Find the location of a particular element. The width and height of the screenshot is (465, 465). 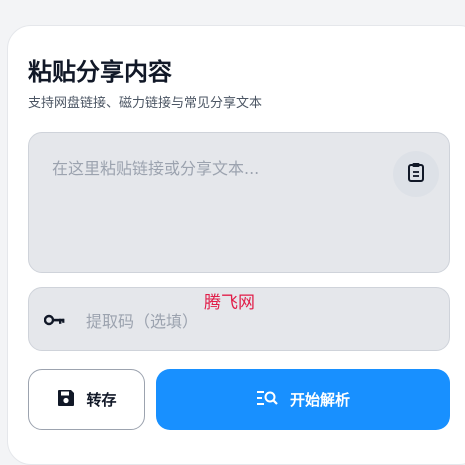

key-icon is located at coordinates (55, 320).